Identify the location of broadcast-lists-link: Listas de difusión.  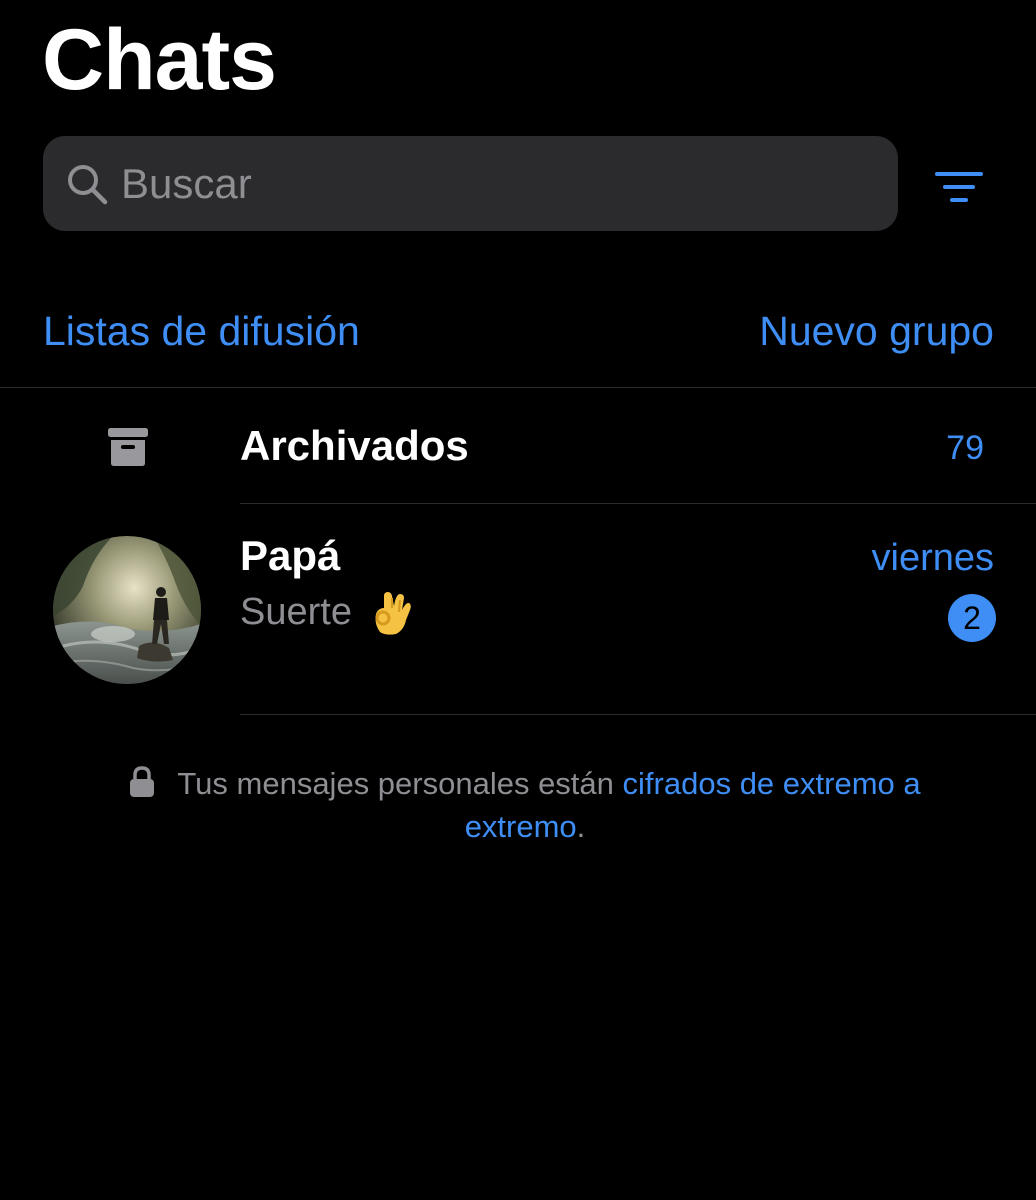
(201, 331).